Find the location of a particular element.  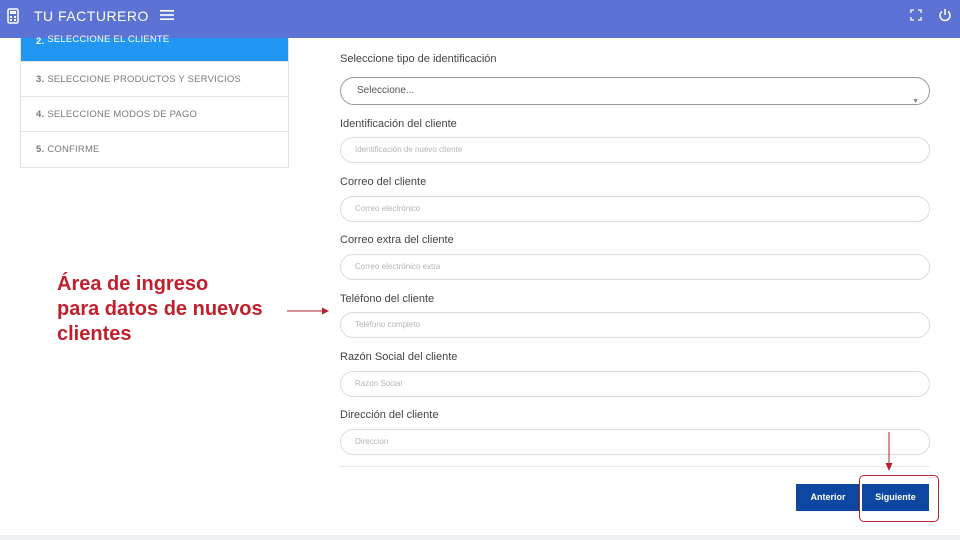

step-number: 3. is located at coordinates (40, 79).